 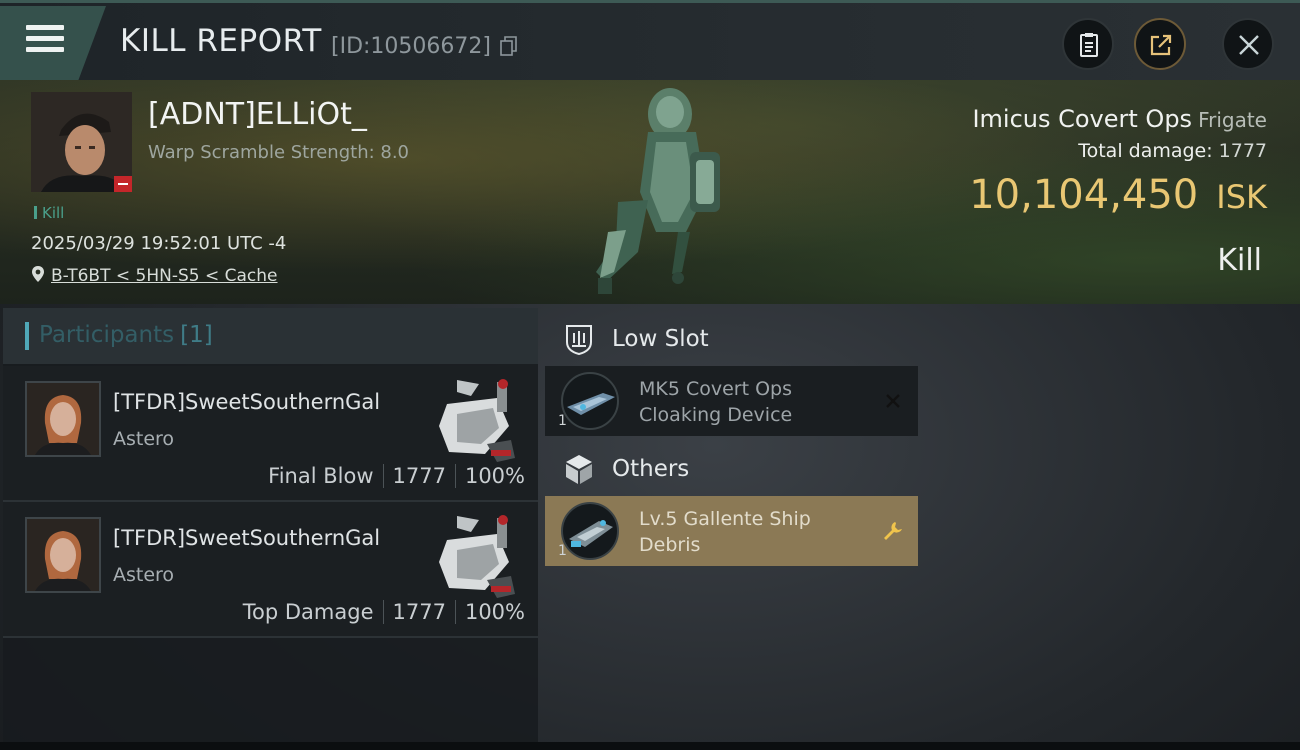 What do you see at coordinates (164, 276) in the screenshot?
I see `location-text: B-T6BT < 5HN-S5 < Cache` at bounding box center [164, 276].